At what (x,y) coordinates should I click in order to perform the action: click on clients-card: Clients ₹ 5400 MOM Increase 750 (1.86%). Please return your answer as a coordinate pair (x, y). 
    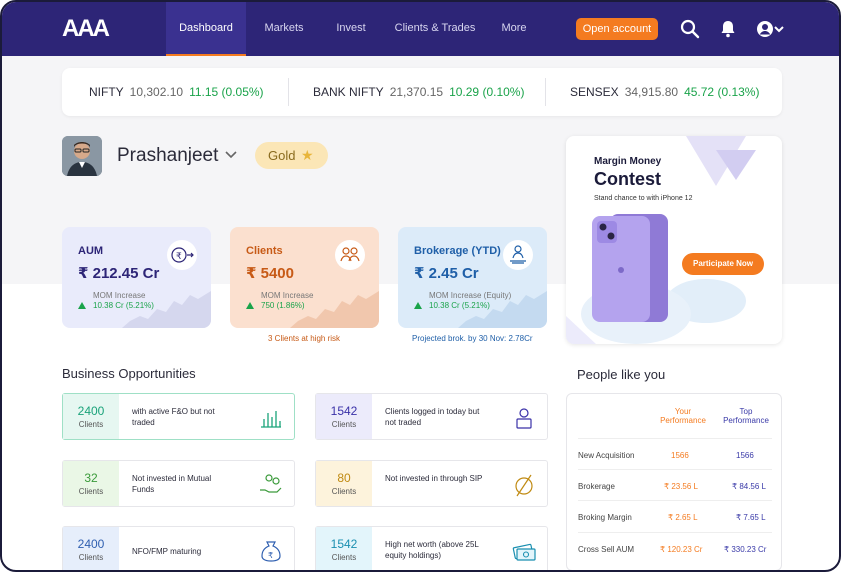
    Looking at the image, I should click on (304, 277).